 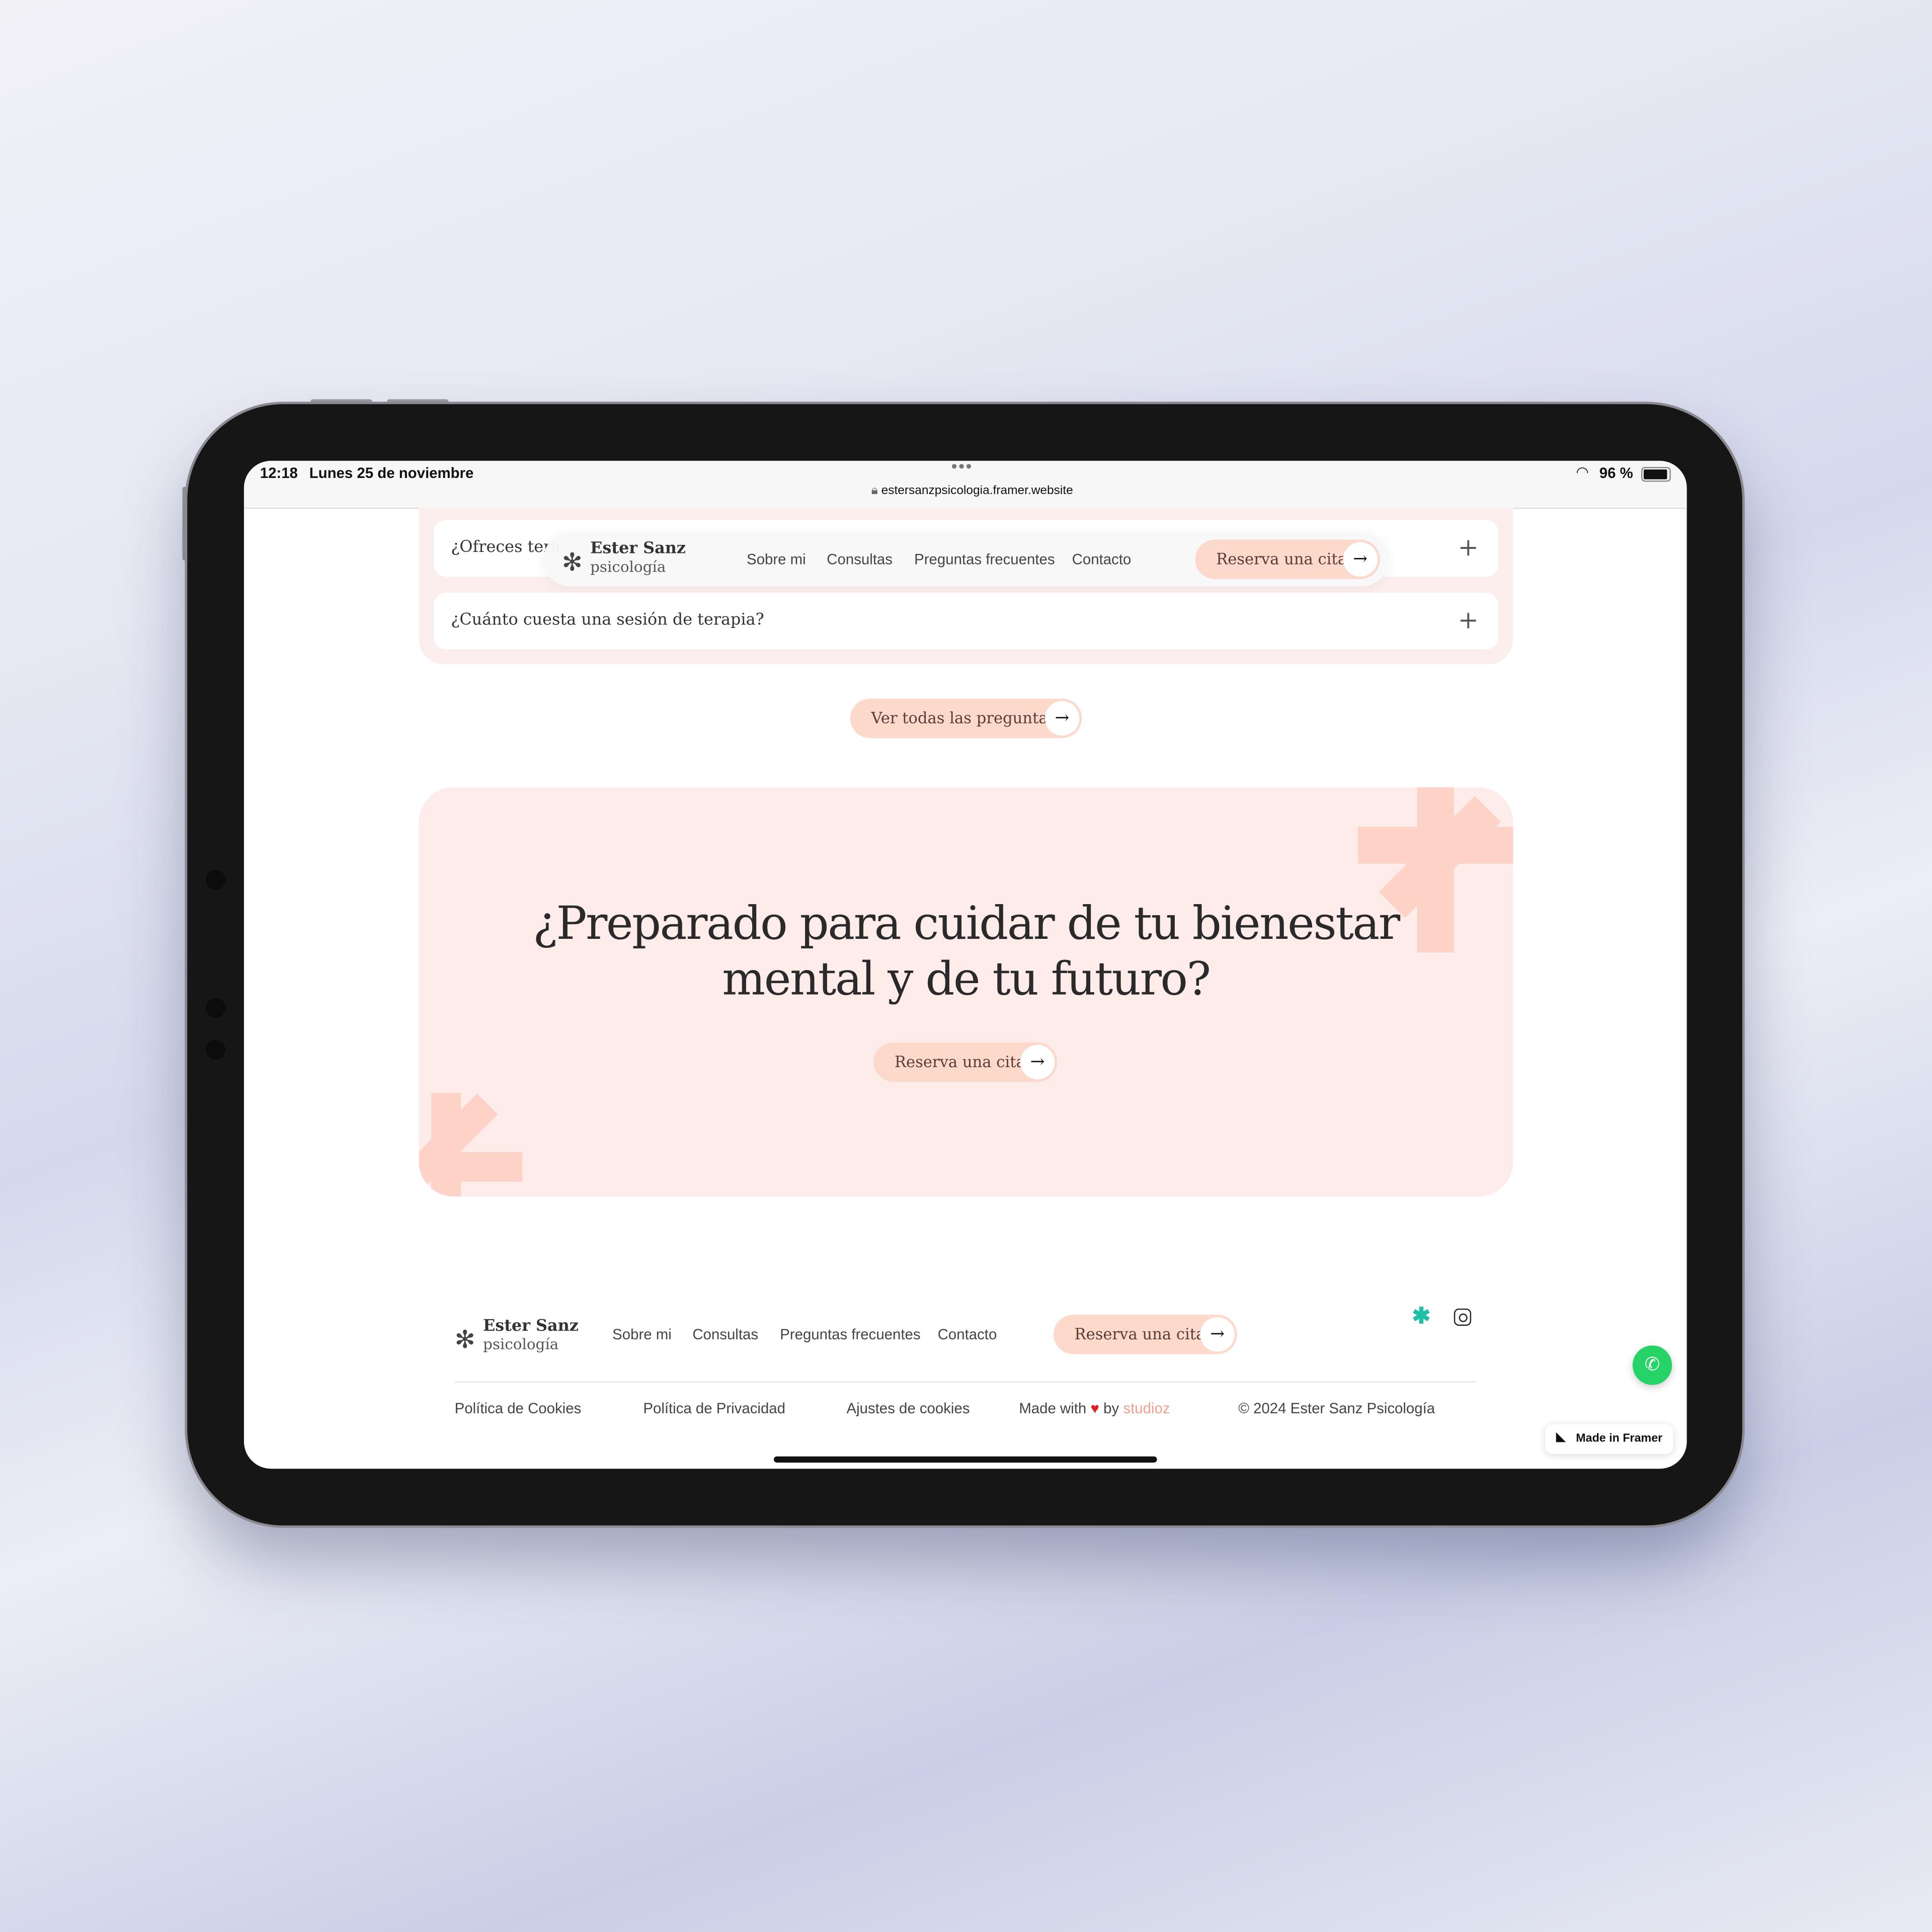 I want to click on wifi-icon: ◠, so click(x=1582, y=472).